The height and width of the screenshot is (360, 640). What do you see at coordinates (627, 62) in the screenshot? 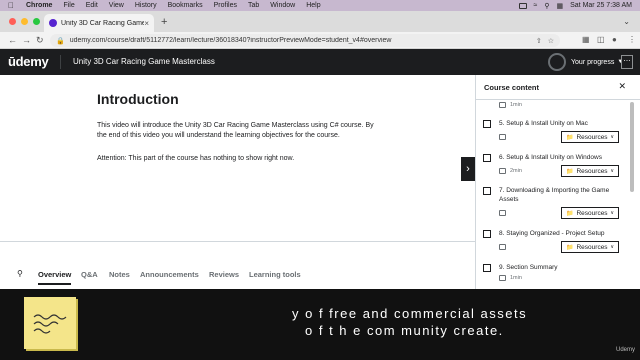
I see `more-options-button: ⋯` at bounding box center [627, 62].